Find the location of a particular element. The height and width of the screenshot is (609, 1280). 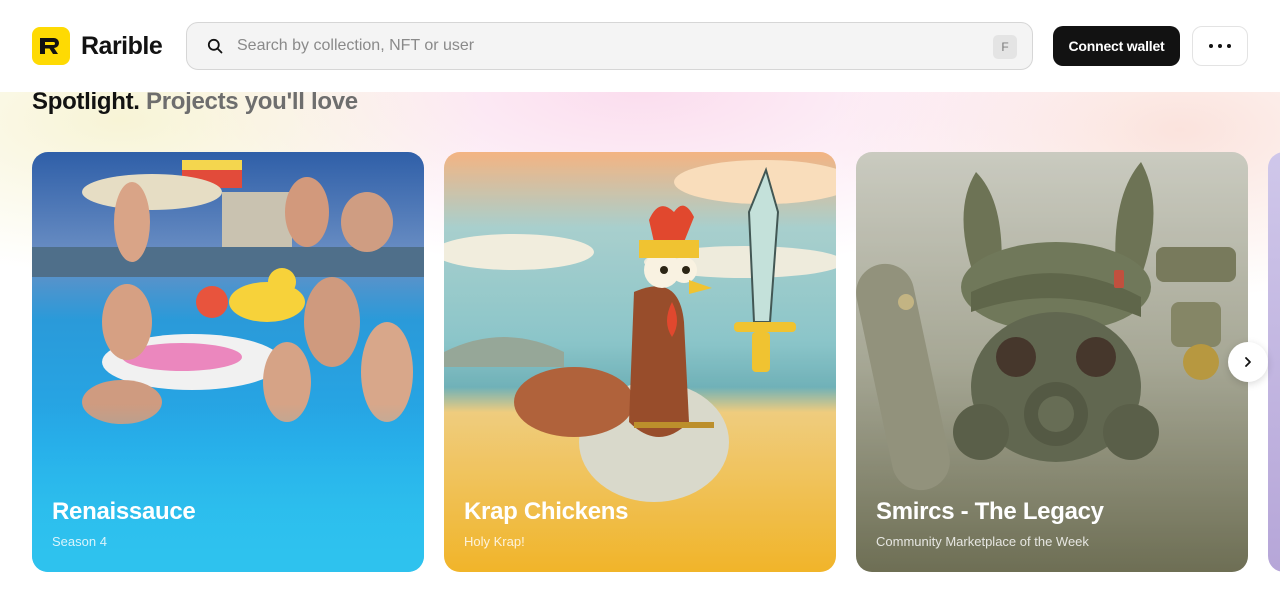

chevron-right-icon is located at coordinates (1248, 362).